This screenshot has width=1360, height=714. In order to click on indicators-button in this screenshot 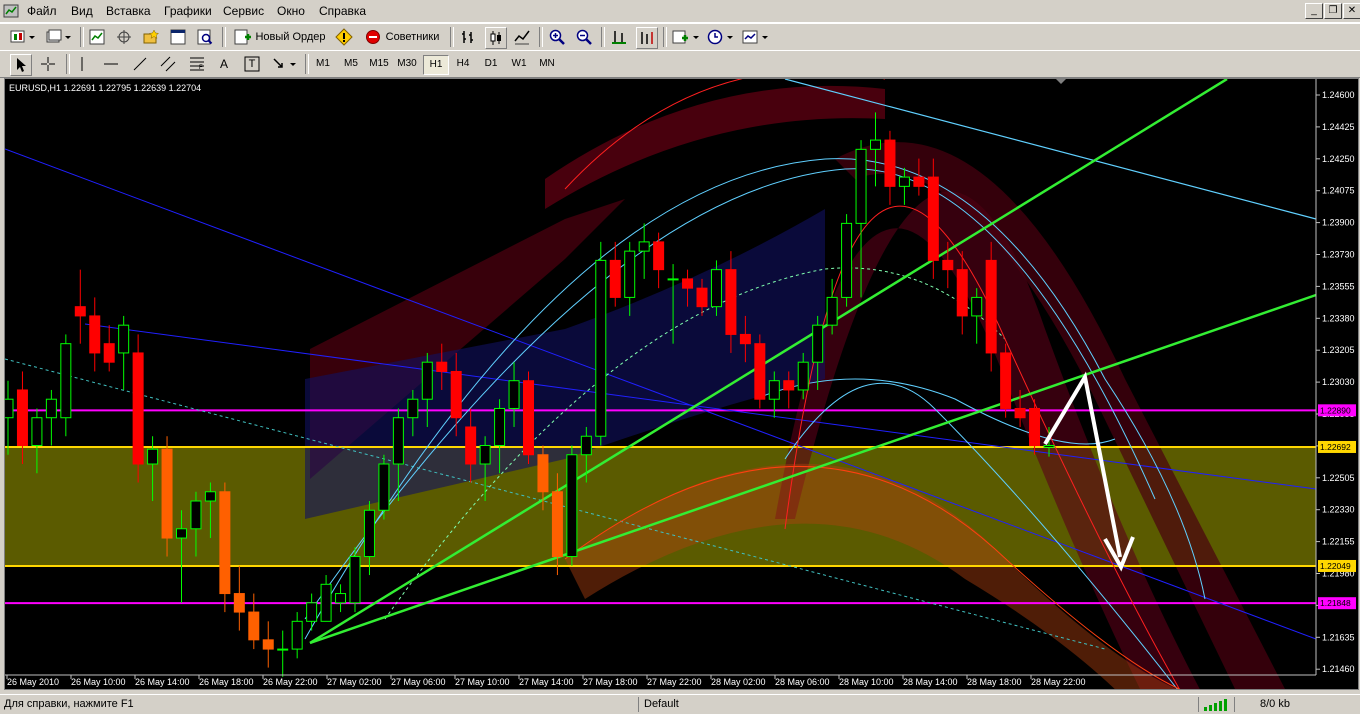, I will do `click(686, 37)`.